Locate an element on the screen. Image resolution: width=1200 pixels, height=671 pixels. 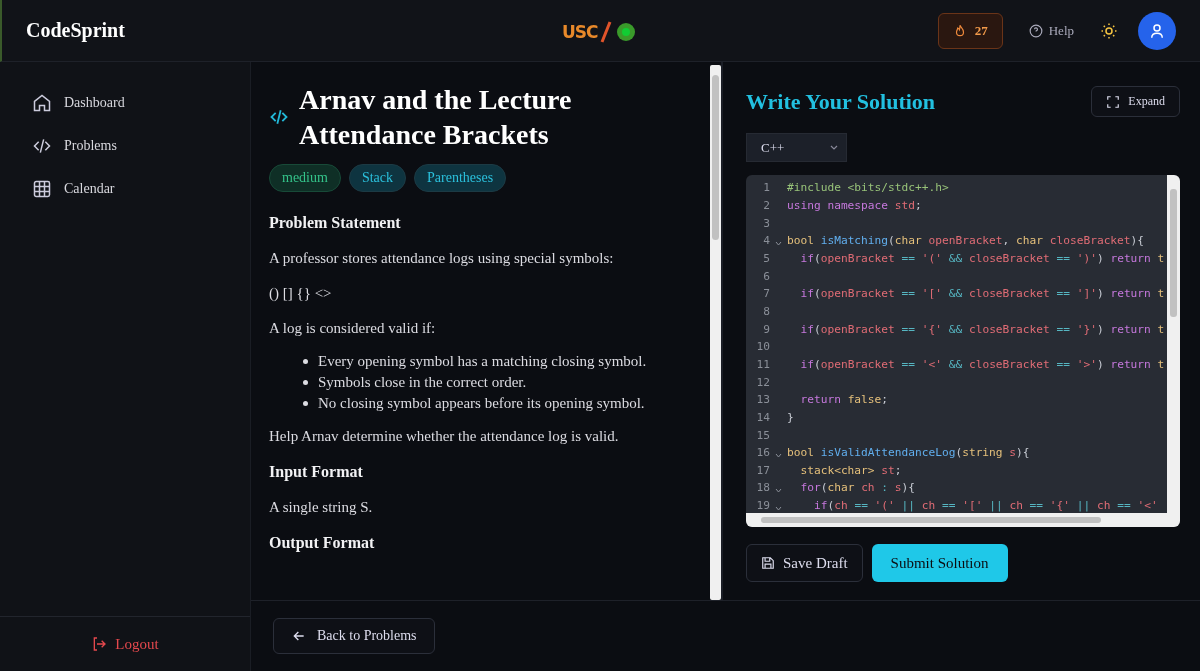
line-number: 6 is located at coordinates (766, 276).